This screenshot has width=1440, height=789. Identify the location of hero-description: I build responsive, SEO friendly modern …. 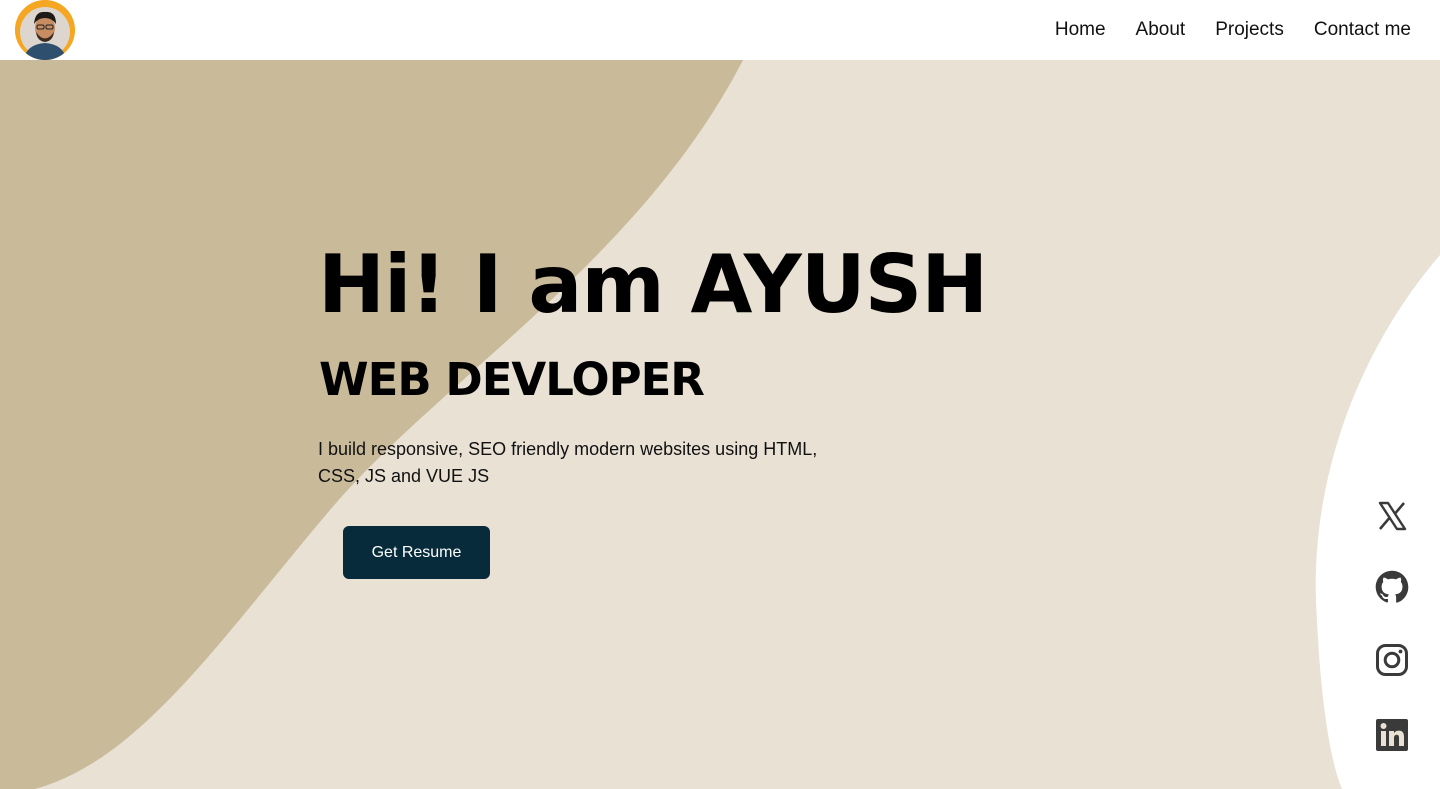
(568, 462).